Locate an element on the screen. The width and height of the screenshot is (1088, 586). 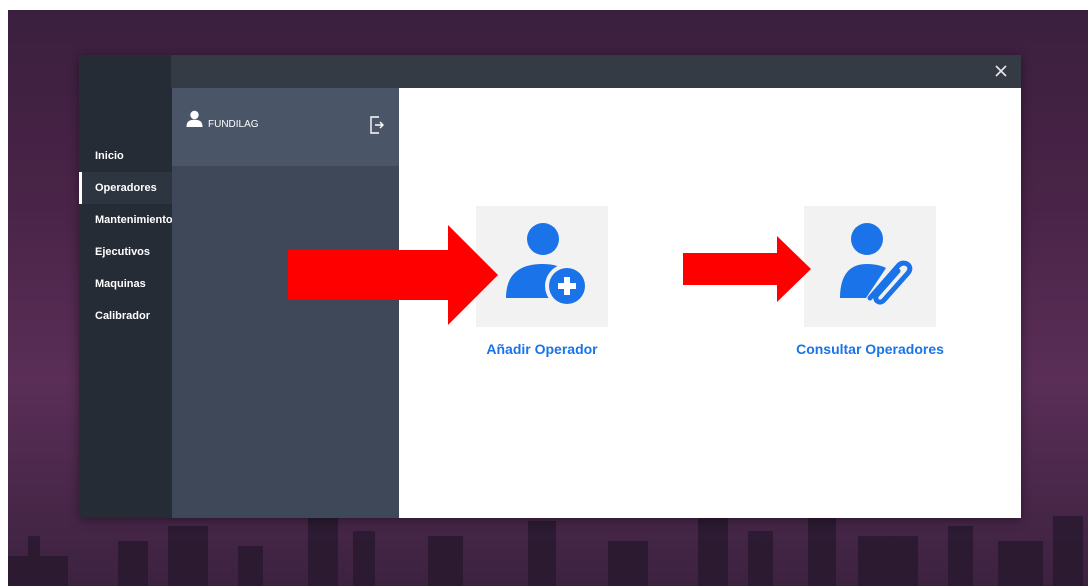
user-box: FUNDILAG is located at coordinates (285, 127).